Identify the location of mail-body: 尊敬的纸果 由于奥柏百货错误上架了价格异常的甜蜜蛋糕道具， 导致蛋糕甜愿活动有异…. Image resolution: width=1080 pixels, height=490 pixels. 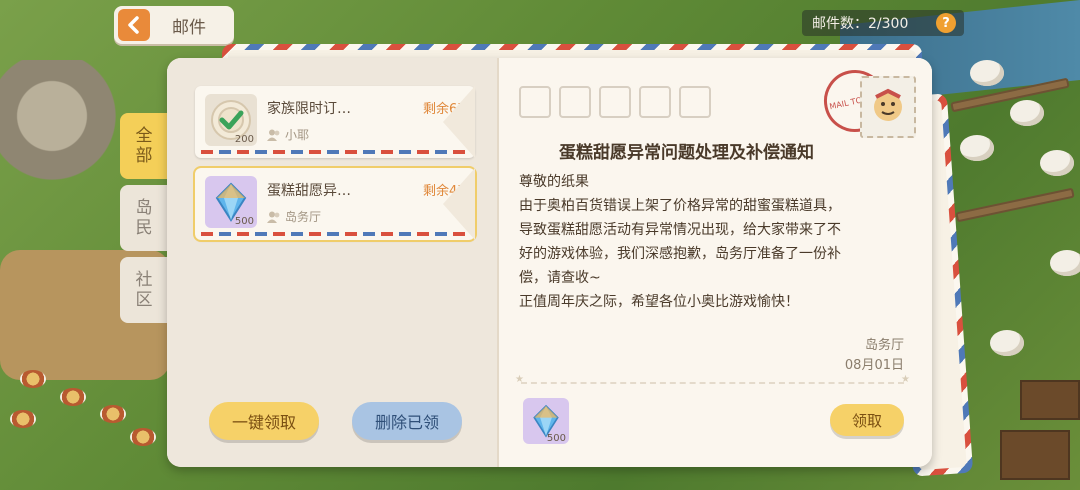
(714, 242).